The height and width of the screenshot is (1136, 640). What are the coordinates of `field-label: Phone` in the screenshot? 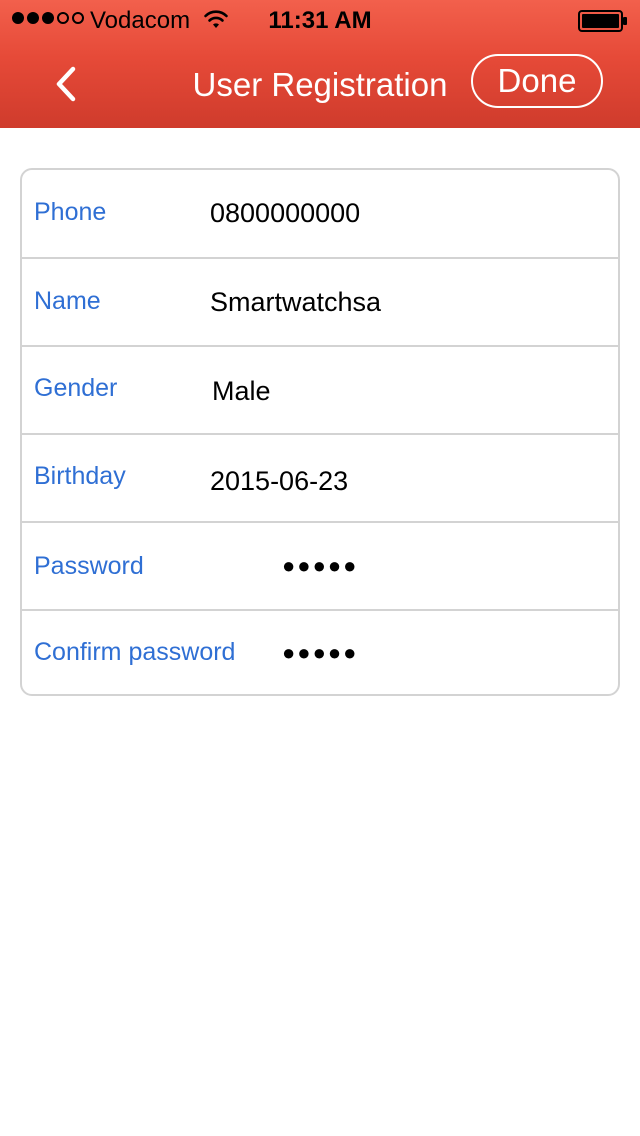 It's located at (70, 212).